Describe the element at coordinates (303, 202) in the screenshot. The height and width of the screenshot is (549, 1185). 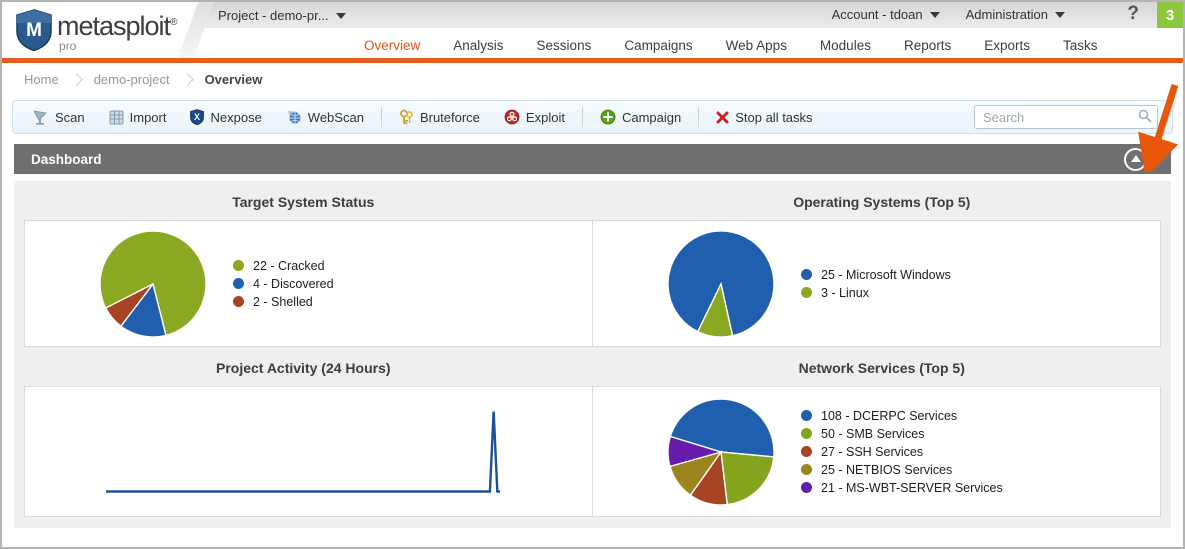
I see `chart-title-target-system-status: Target System Status` at that location.